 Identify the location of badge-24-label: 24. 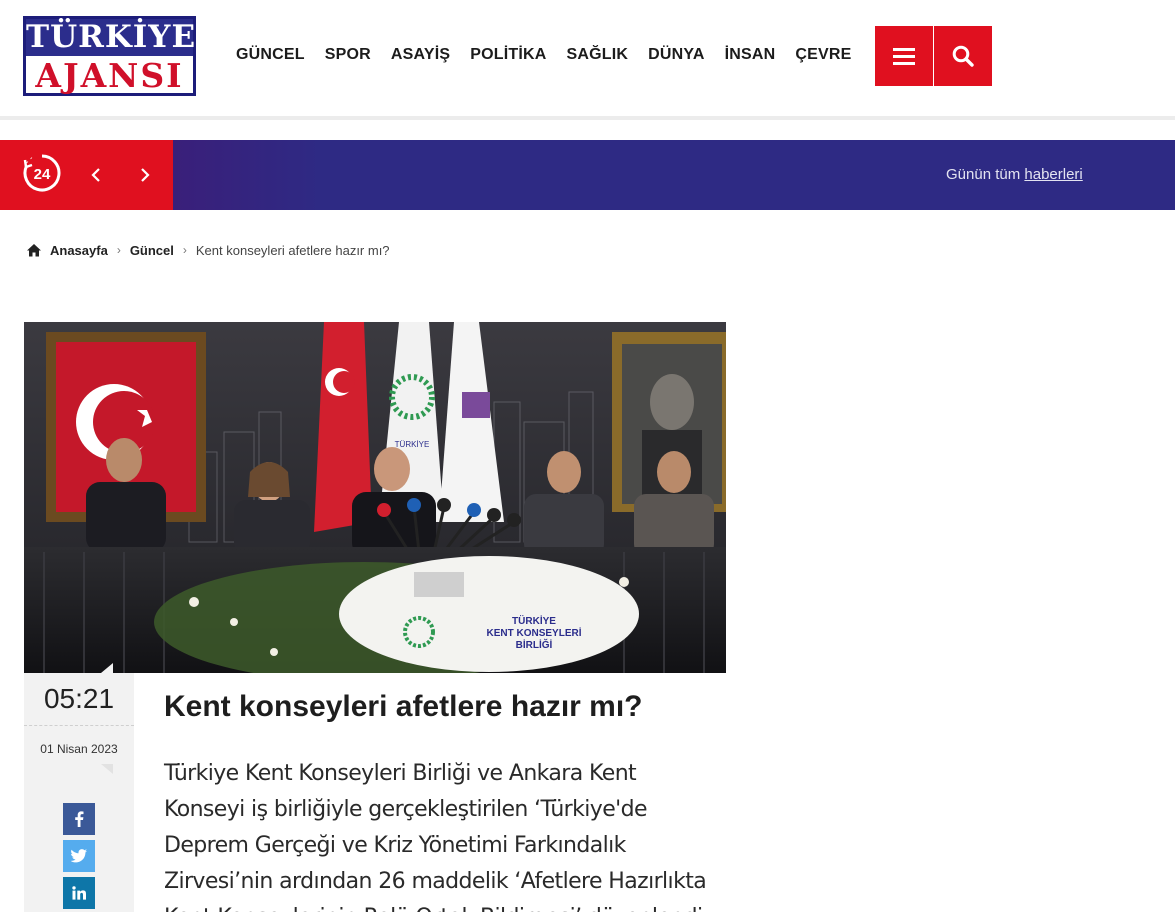
(42, 174).